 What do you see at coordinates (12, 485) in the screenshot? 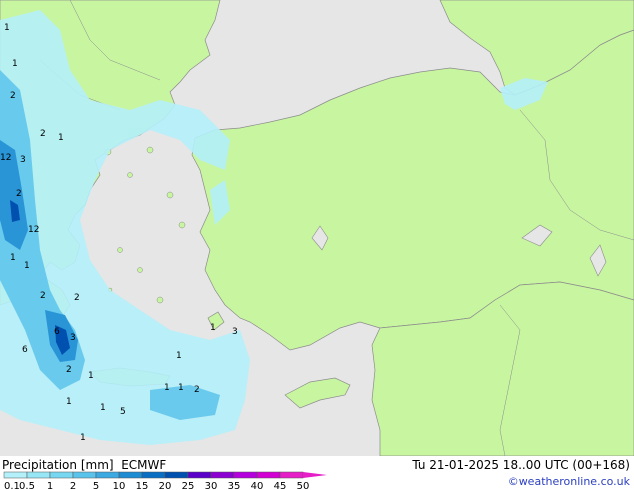
I see `legend-tick-label: 0.1` at bounding box center [12, 485].